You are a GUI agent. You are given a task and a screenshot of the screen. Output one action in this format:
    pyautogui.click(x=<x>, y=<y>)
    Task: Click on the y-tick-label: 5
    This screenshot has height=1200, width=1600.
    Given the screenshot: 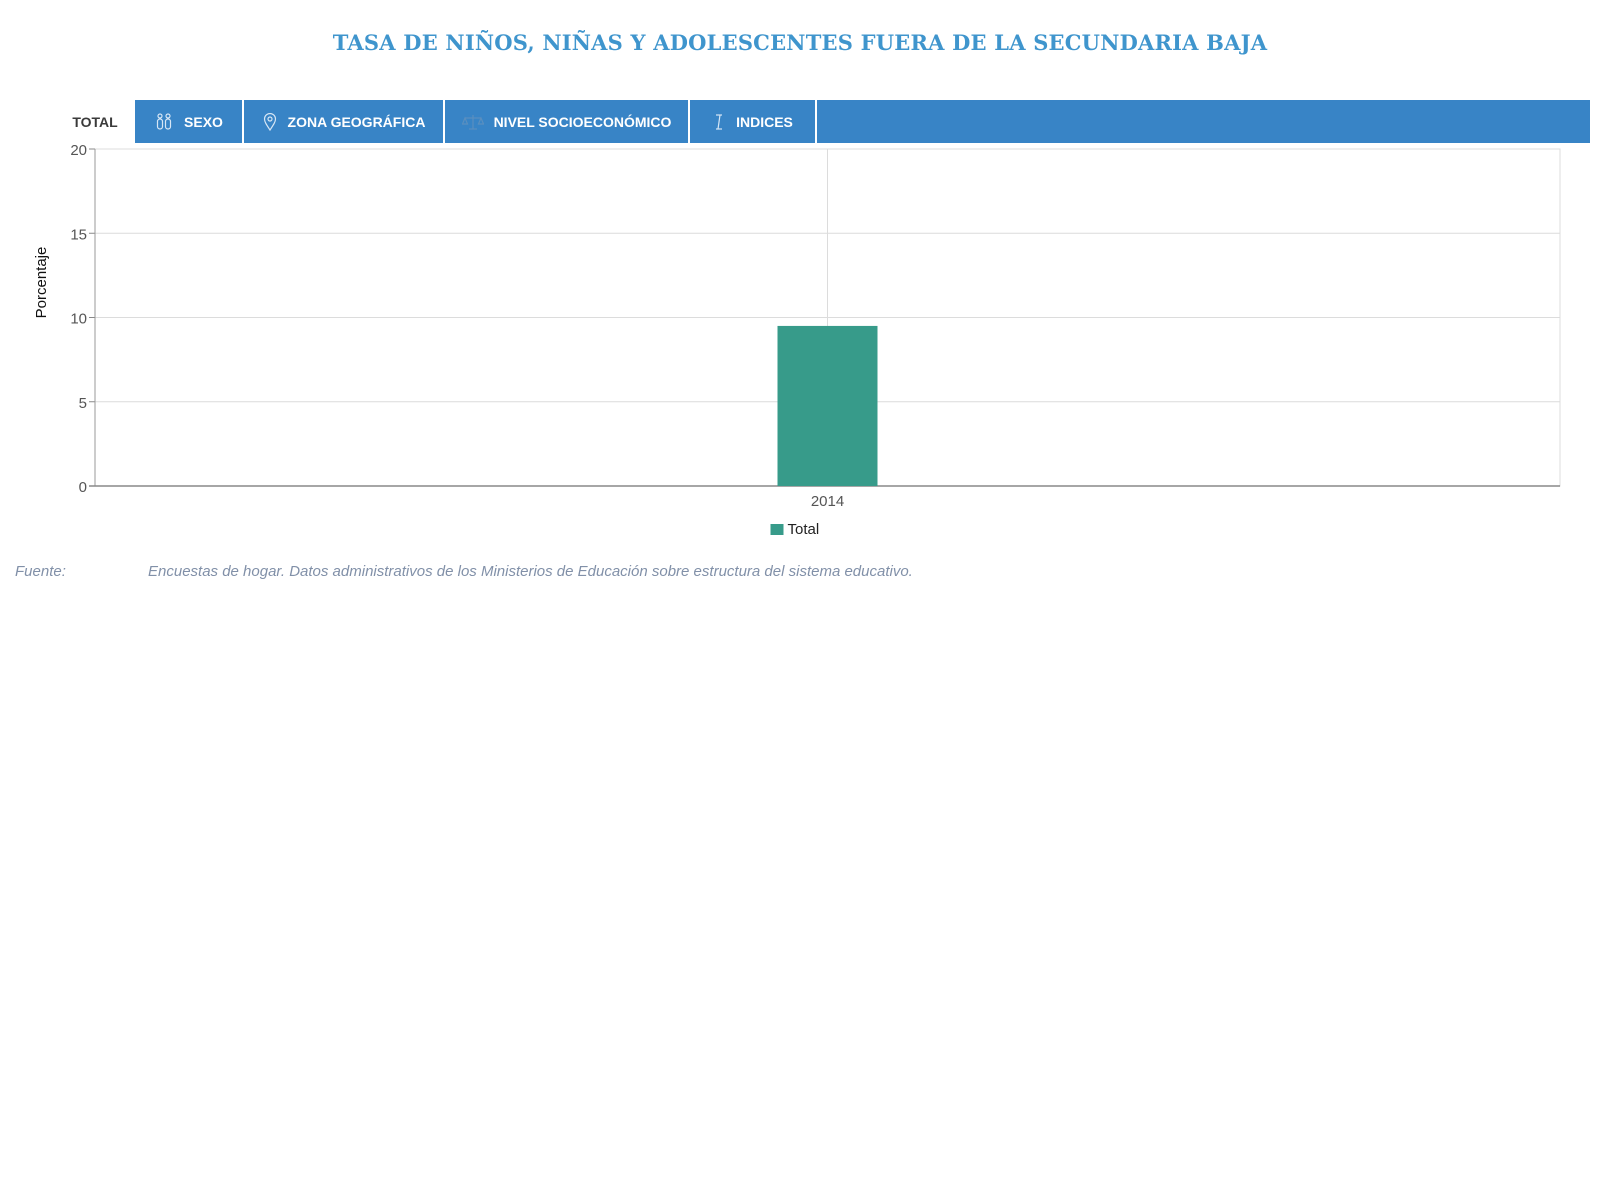 What is the action you would take?
    pyautogui.click(x=83, y=403)
    